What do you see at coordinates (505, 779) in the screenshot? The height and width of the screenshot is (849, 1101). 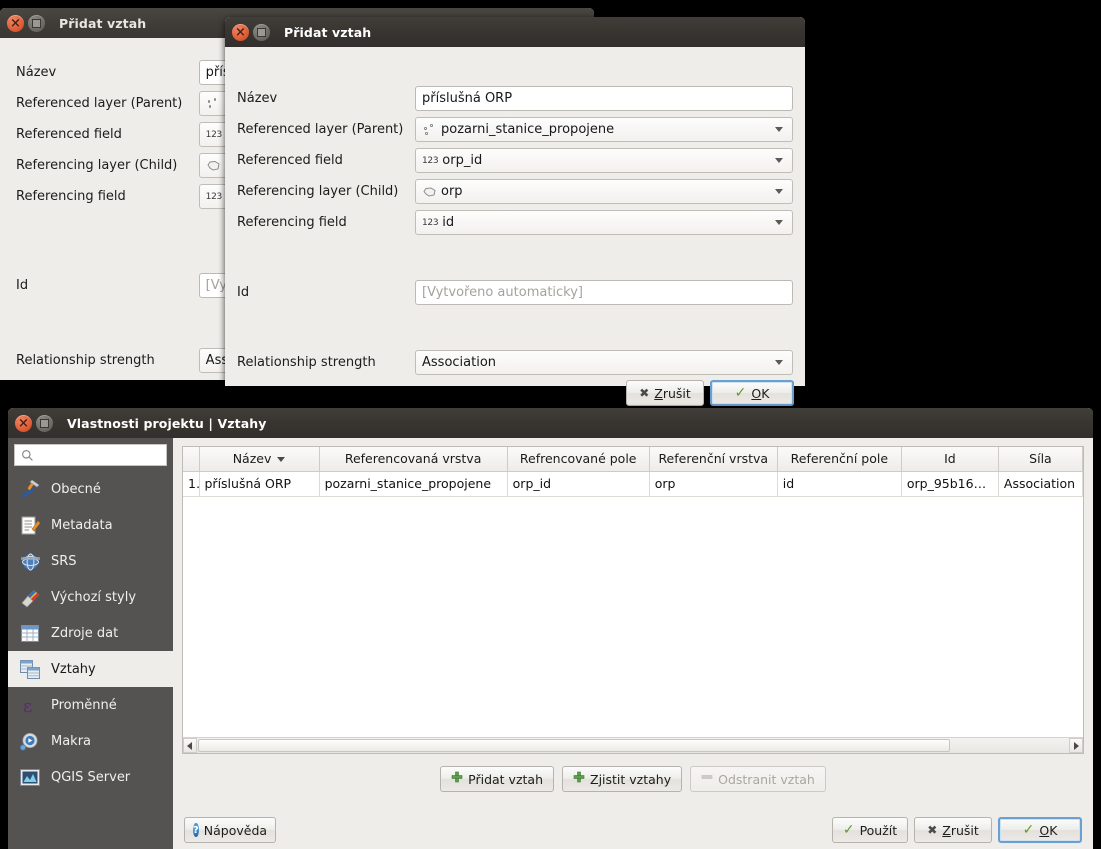 I see `action-button-label: Přidat vztah` at bounding box center [505, 779].